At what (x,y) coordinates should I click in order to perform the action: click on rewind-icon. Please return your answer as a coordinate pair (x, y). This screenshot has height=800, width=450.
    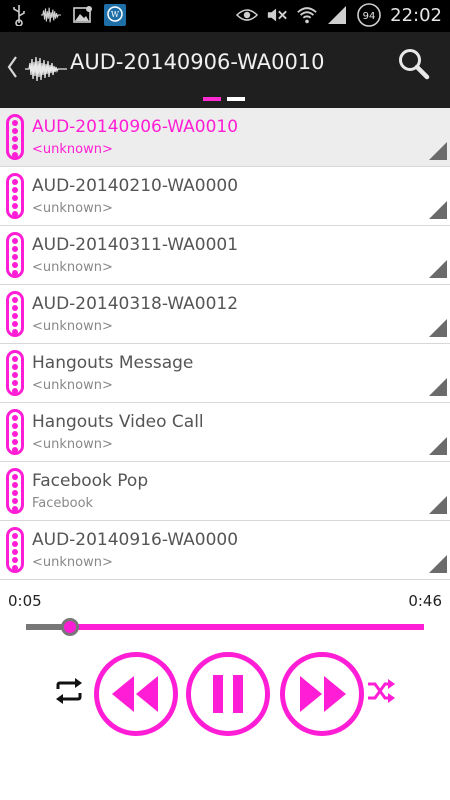
    Looking at the image, I should click on (135, 694).